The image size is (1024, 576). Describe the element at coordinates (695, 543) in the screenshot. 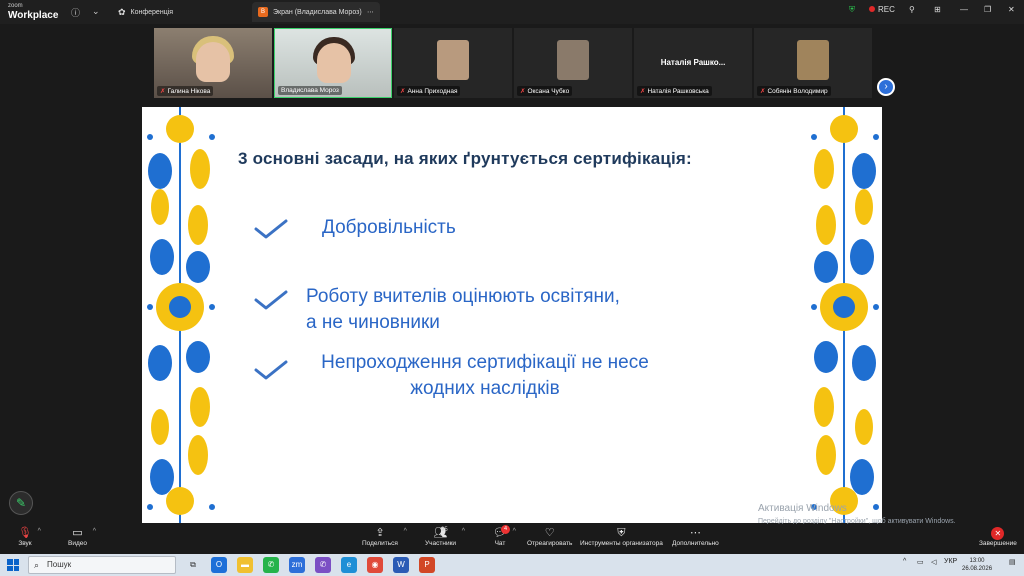

I see `more-label: Дополнительно` at that location.